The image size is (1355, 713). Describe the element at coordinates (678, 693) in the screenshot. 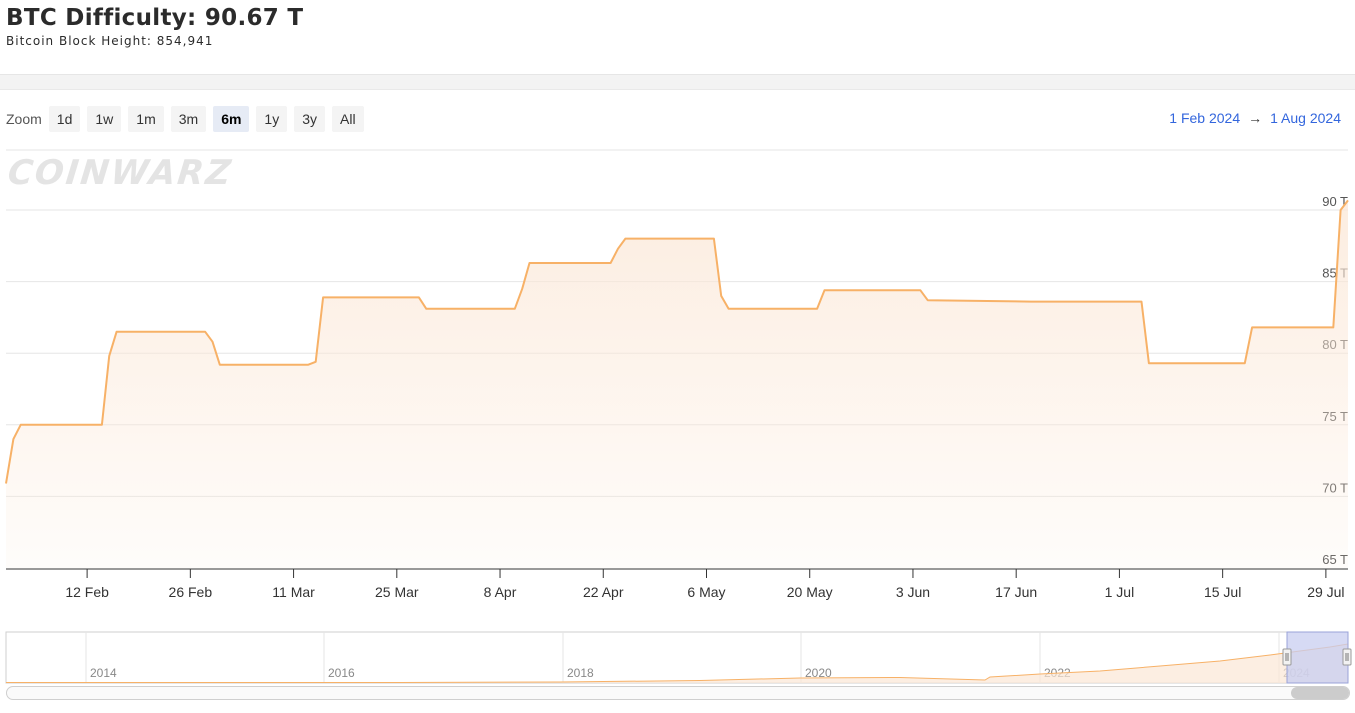

I see `navigator-scrollbar` at that location.